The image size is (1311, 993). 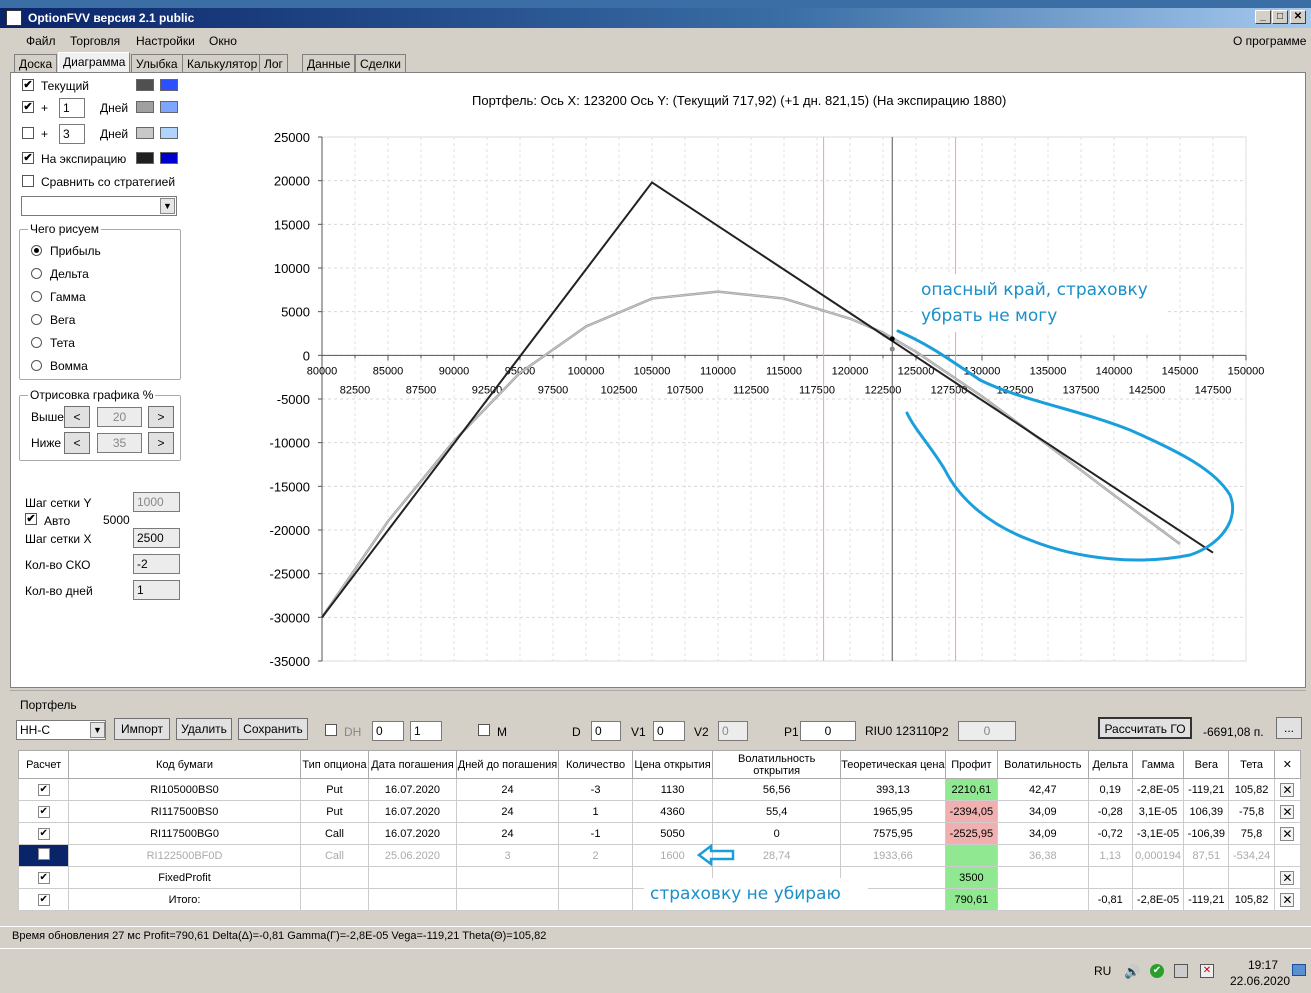 I want to click on p2-label: P2, so click(x=941, y=732).